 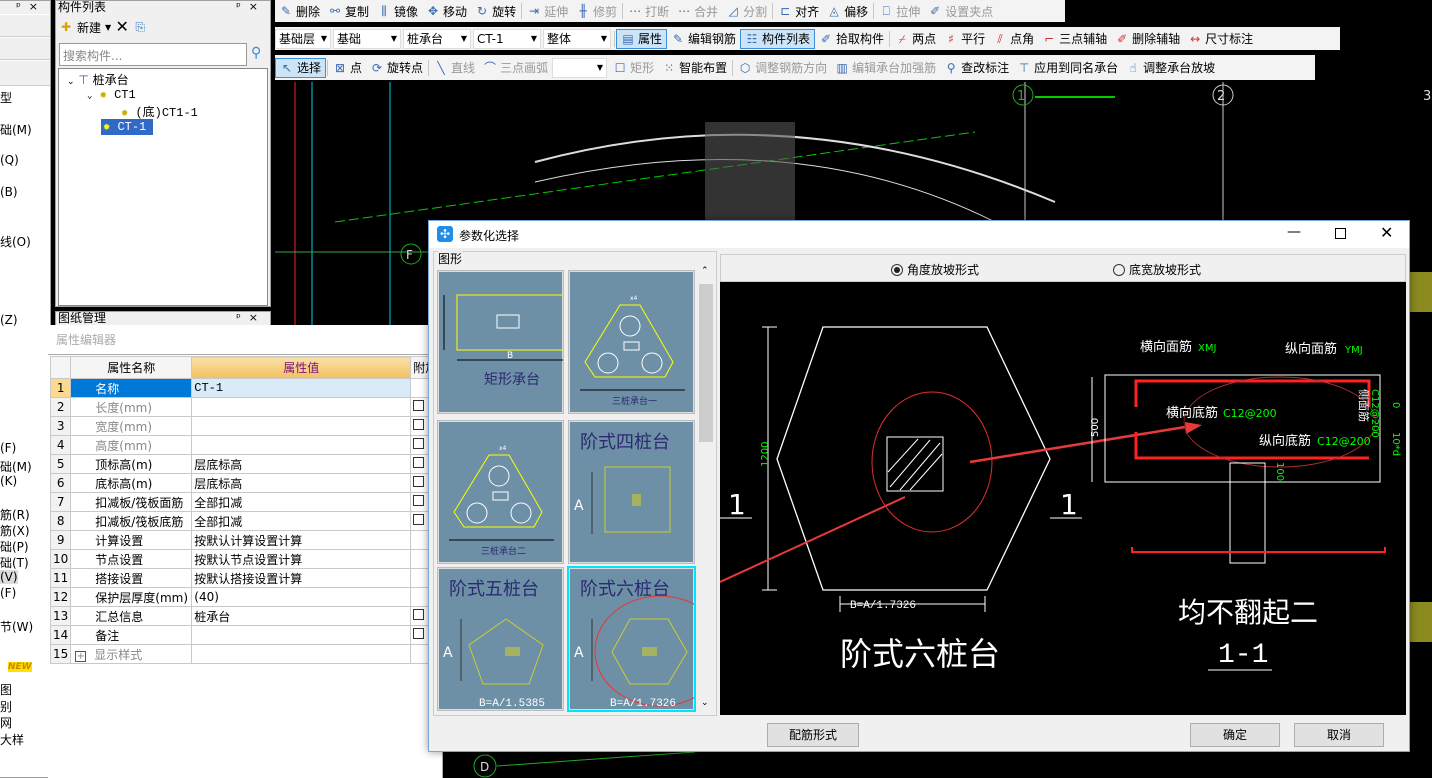 I want to click on property-row: 6 底标高(m) 层底标高, so click(x=240, y=483).